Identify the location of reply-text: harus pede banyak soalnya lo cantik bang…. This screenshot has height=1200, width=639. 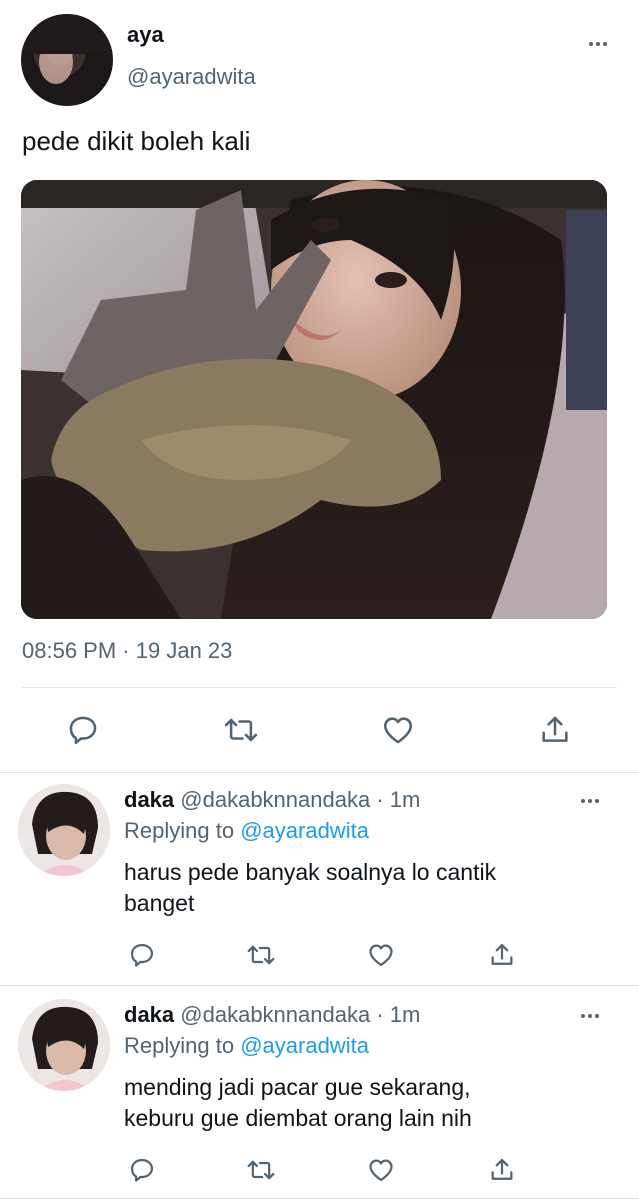
(310, 888).